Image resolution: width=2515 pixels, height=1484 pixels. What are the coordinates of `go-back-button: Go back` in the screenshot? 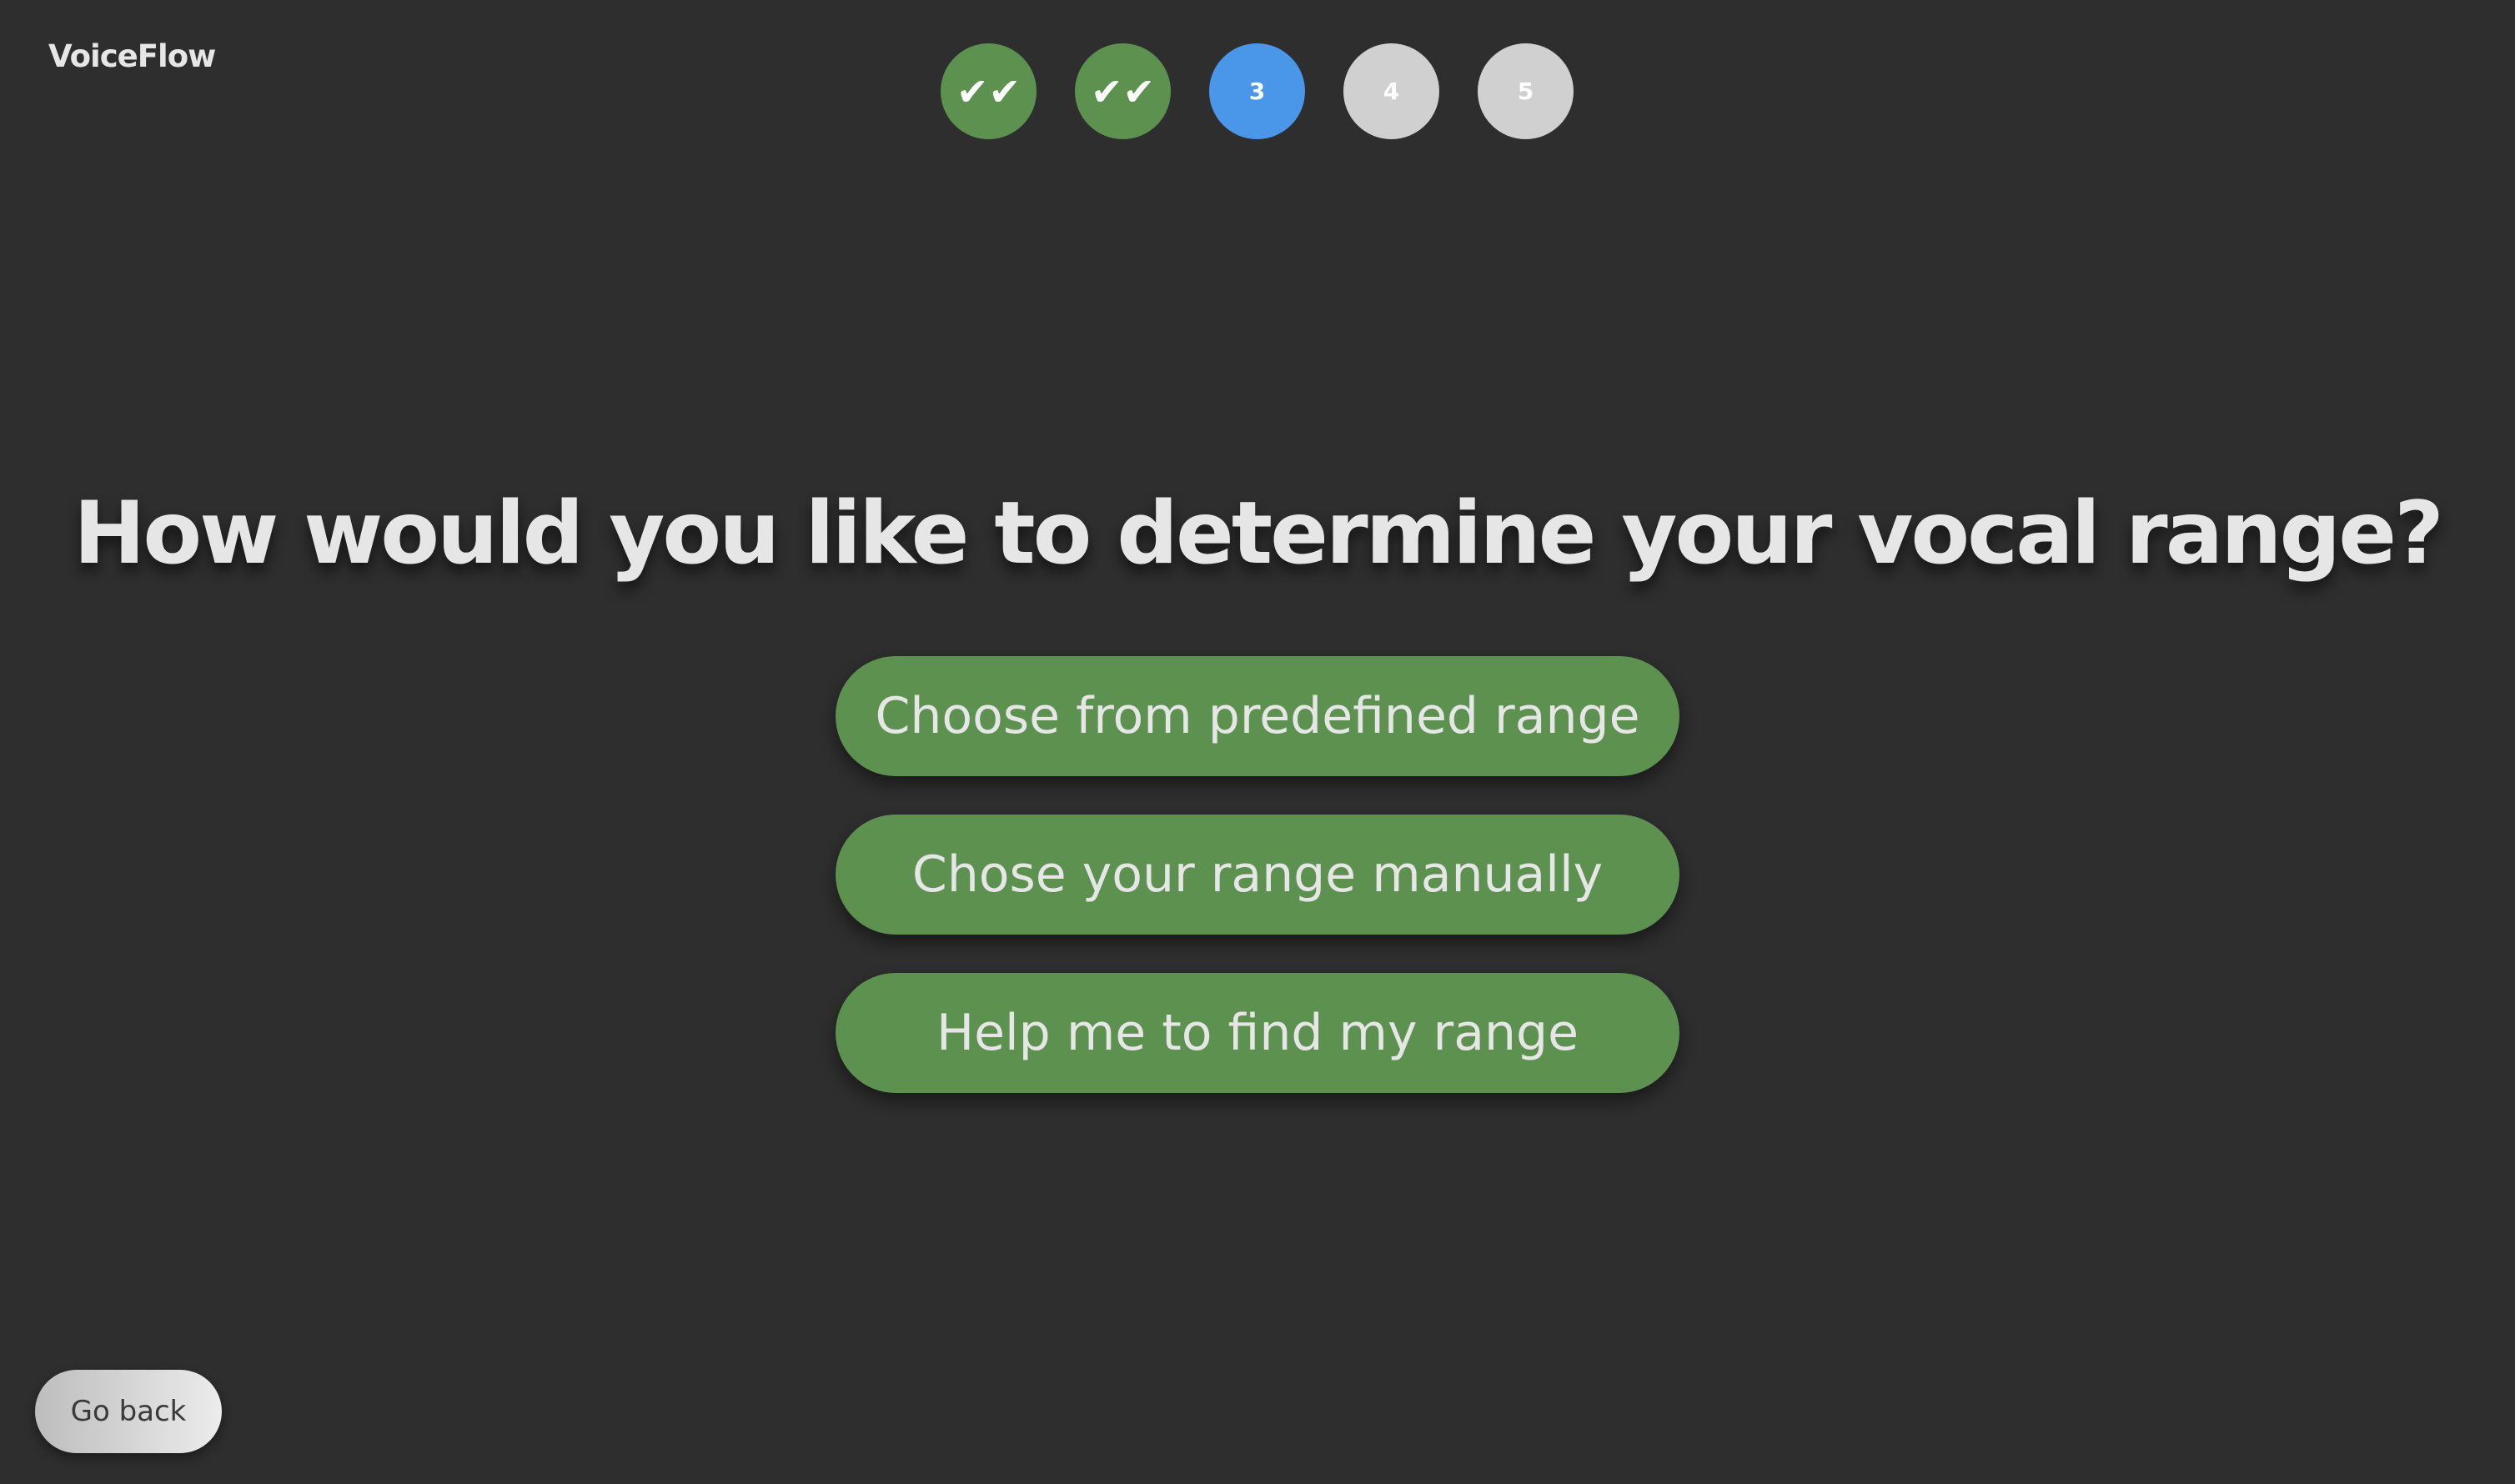 It's located at (128, 1411).